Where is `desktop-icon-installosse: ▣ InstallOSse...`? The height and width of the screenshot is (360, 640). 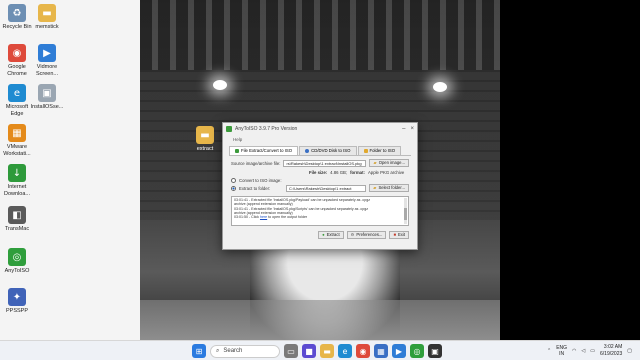 desktop-icon-installosse: ▣ InstallOSse... is located at coordinates (47, 97).